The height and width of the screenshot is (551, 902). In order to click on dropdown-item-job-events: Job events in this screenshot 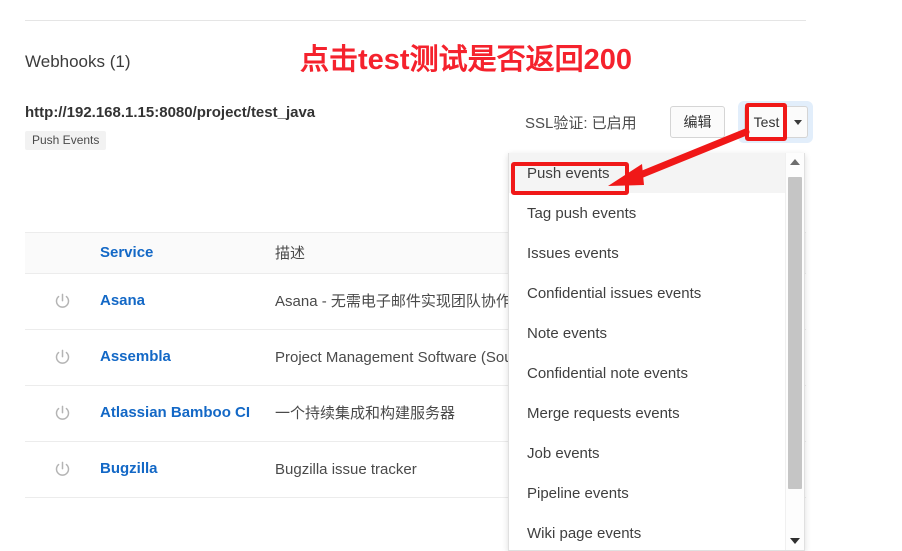, I will do `click(647, 453)`.